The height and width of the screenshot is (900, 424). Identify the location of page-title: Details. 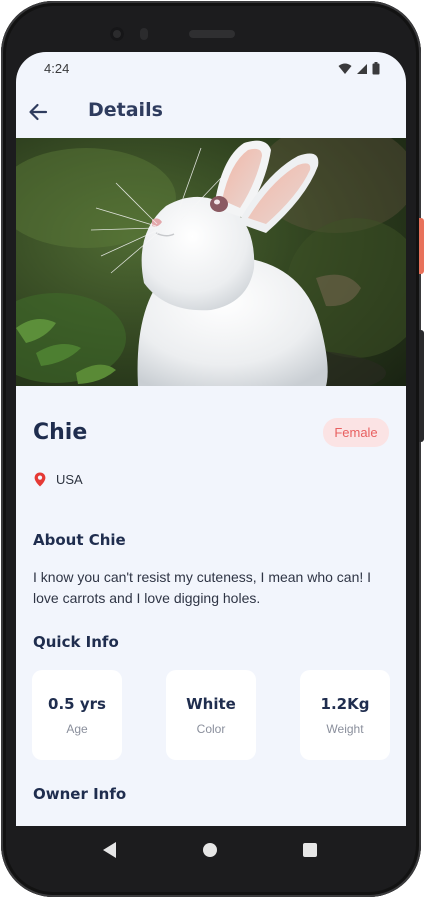
(125, 110).